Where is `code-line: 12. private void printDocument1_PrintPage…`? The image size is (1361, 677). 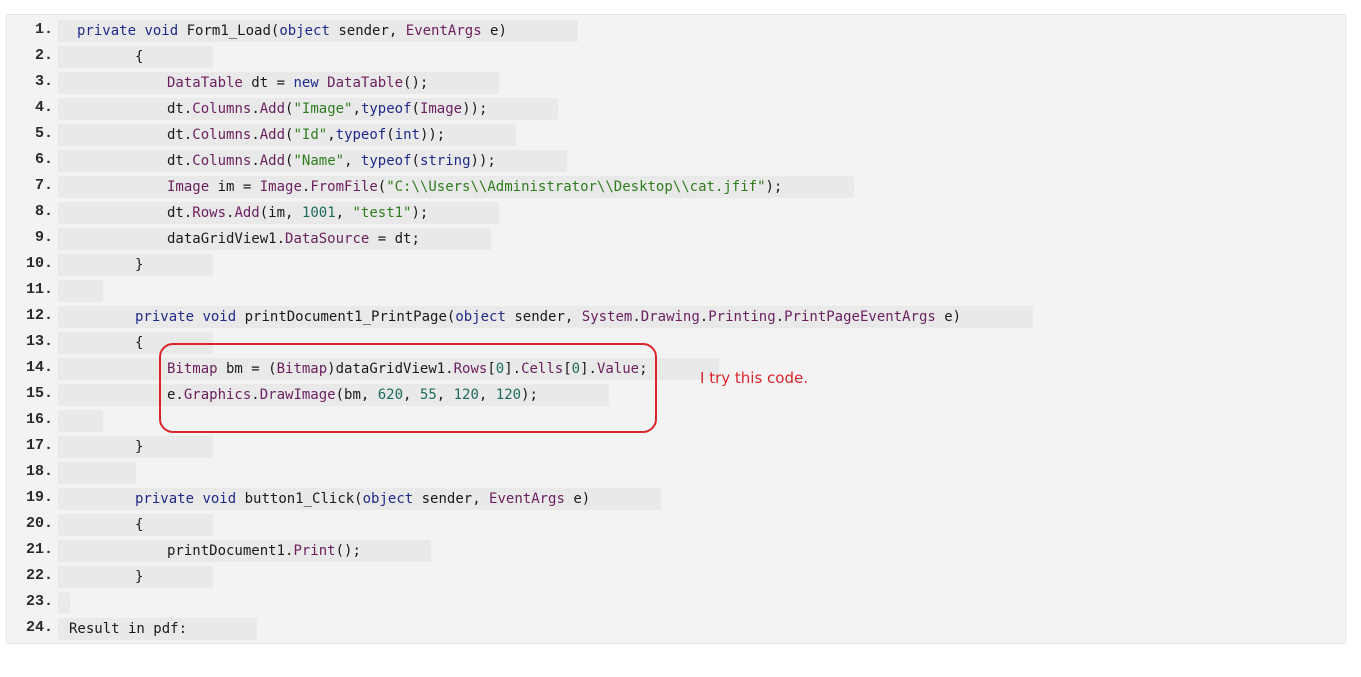
code-line: 12. private void printDocument1_PrintPage… is located at coordinates (677, 316).